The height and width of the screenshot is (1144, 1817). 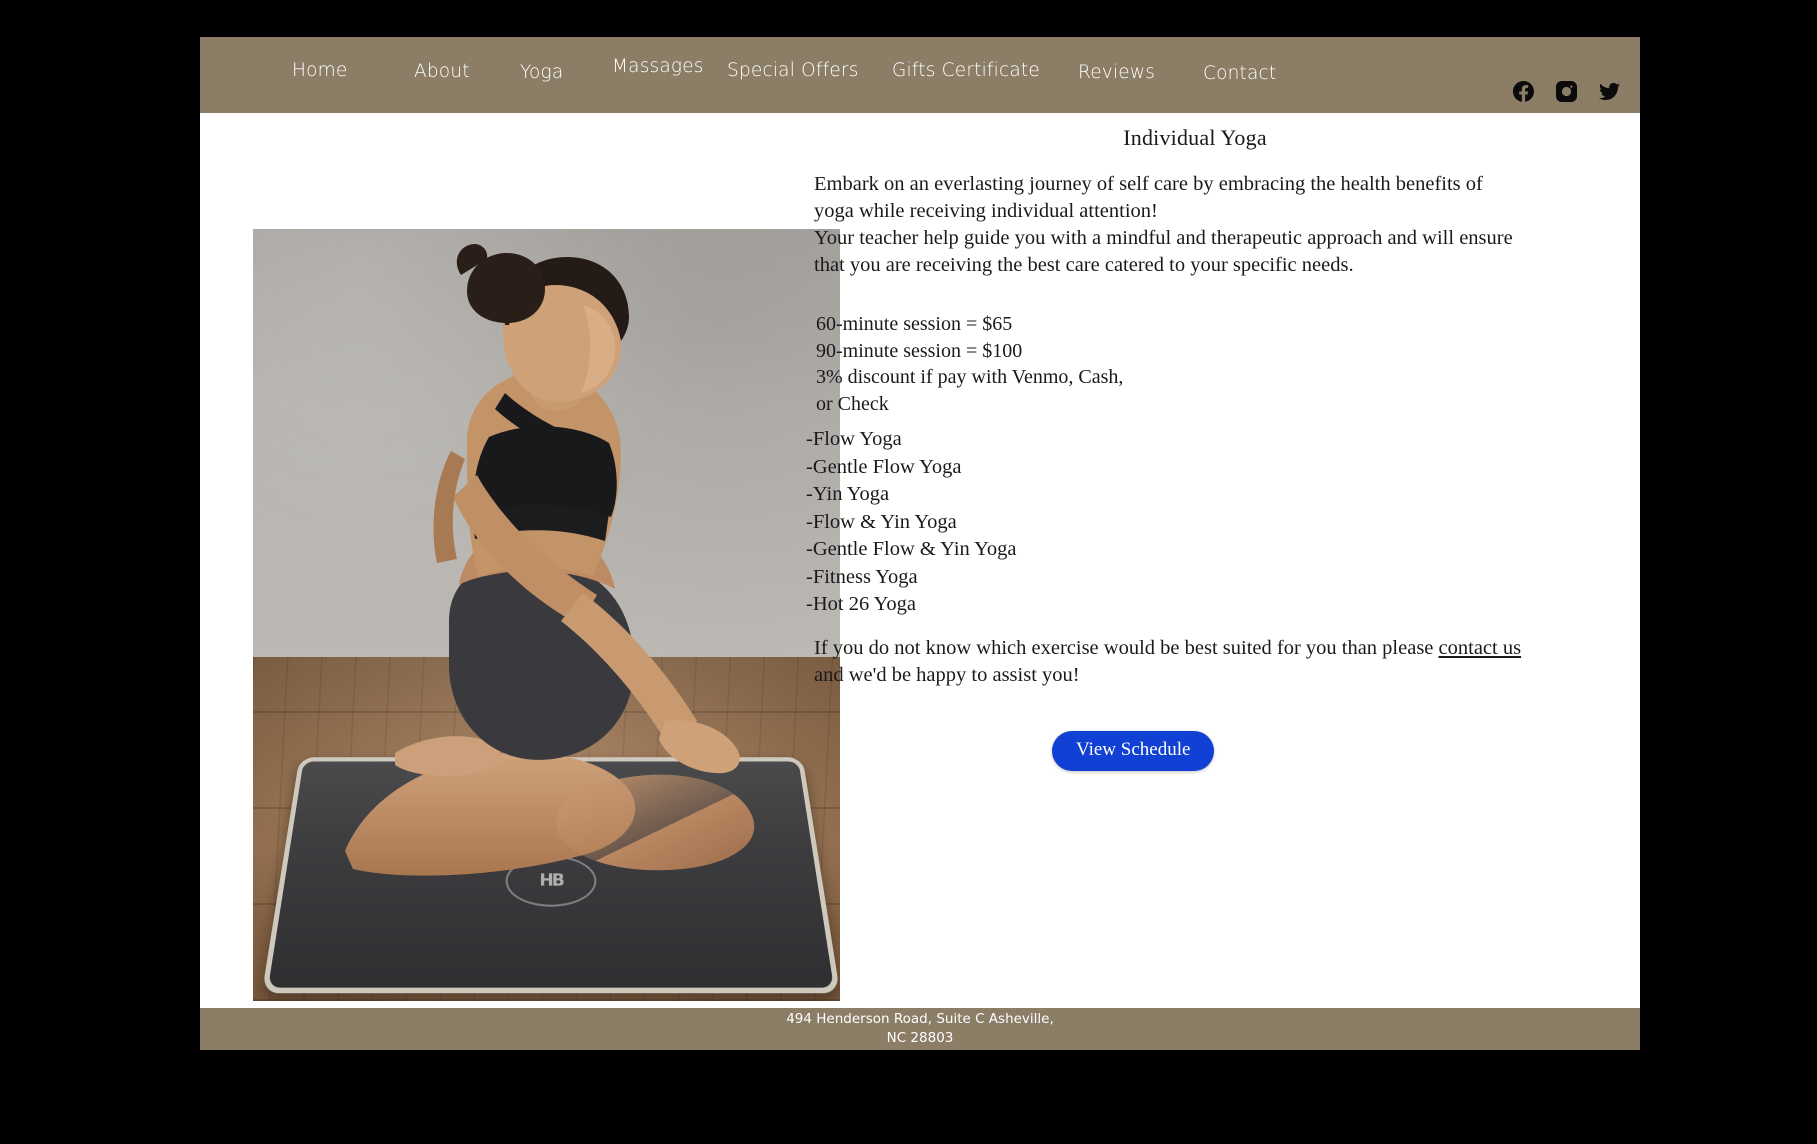 What do you see at coordinates (911, 549) in the screenshot?
I see `list-item: -Gentle Flow & Yin Yoga` at bounding box center [911, 549].